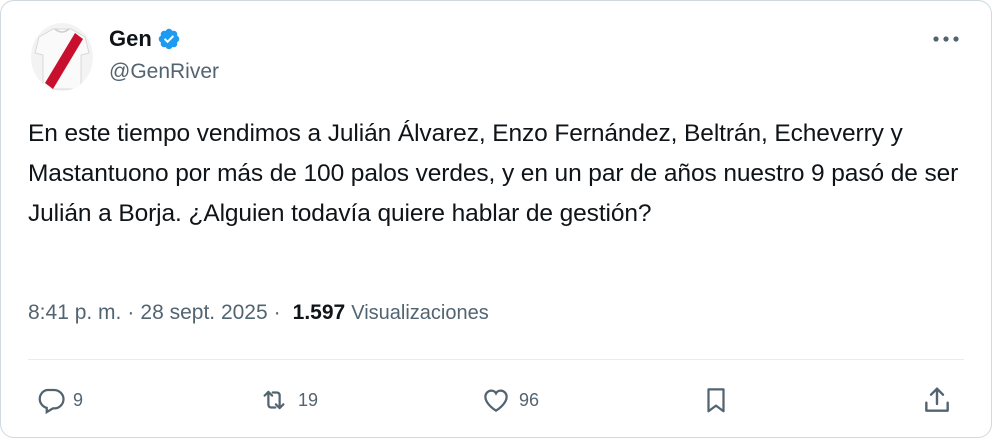  What do you see at coordinates (274, 400) in the screenshot?
I see `repost-icon` at bounding box center [274, 400].